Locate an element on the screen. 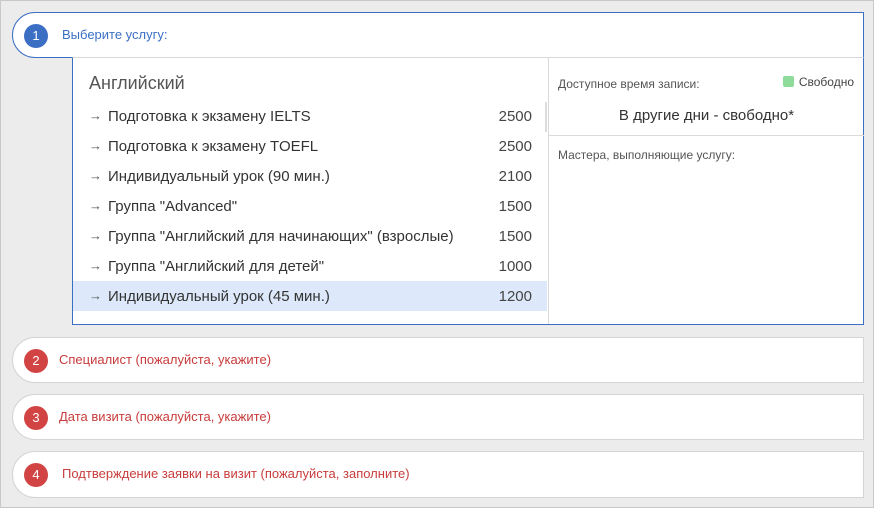 The height and width of the screenshot is (508, 874). free-color-swatch is located at coordinates (788, 81).